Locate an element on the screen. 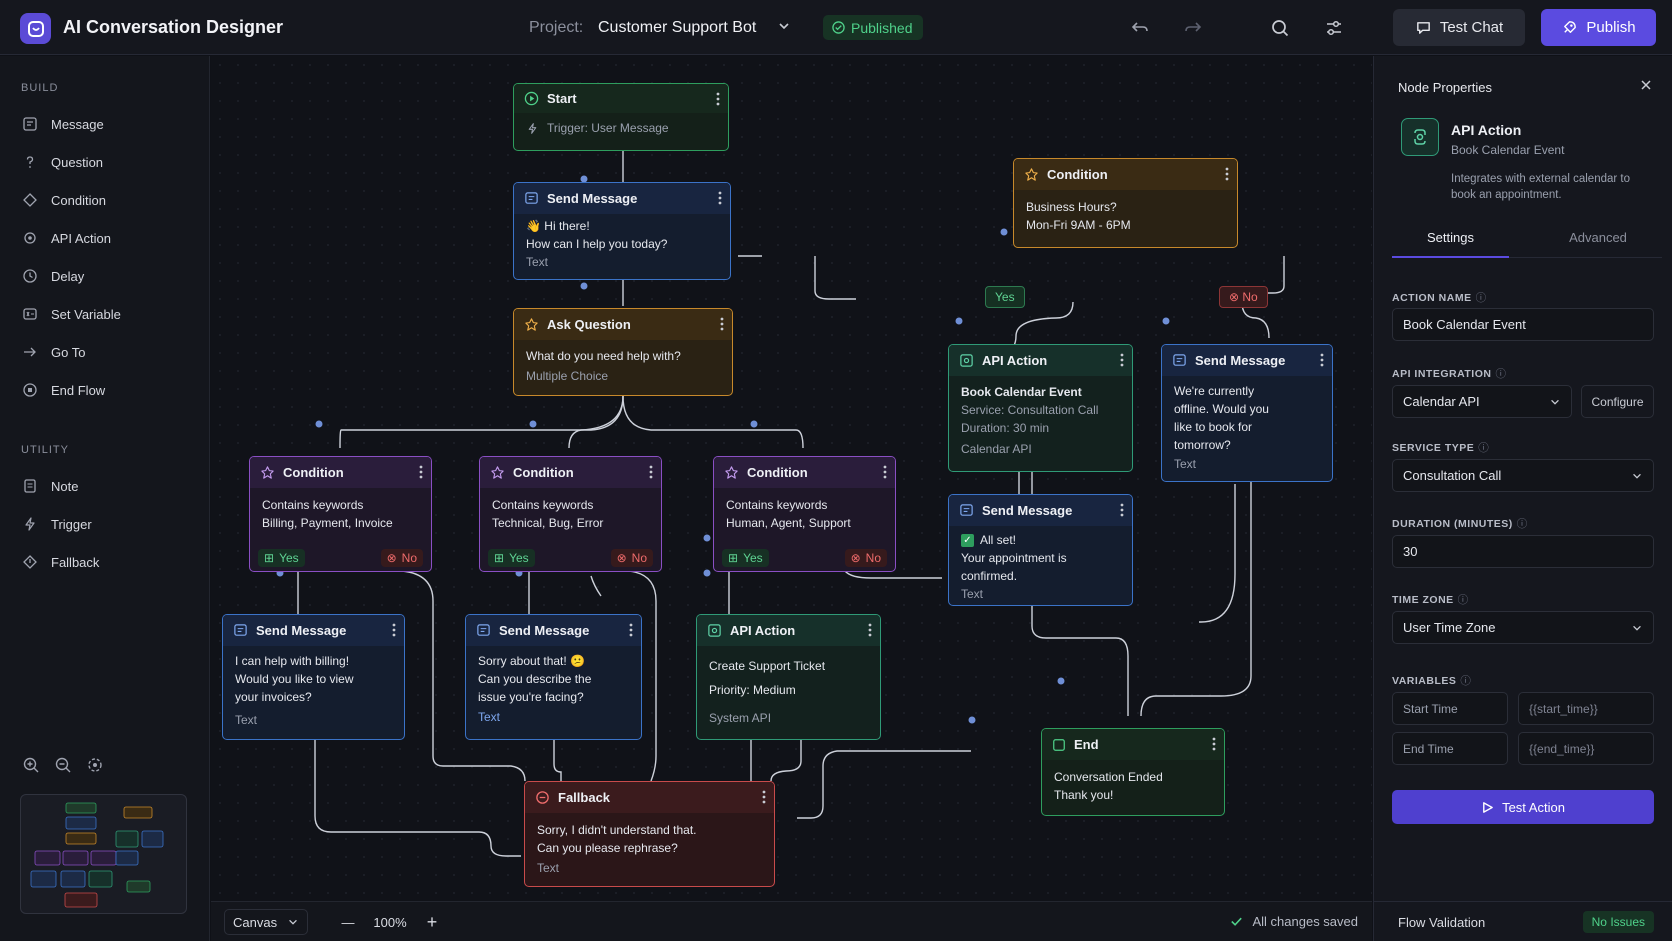 This screenshot has width=1672, height=941. build-section-title: BUILD is located at coordinates (40, 88).